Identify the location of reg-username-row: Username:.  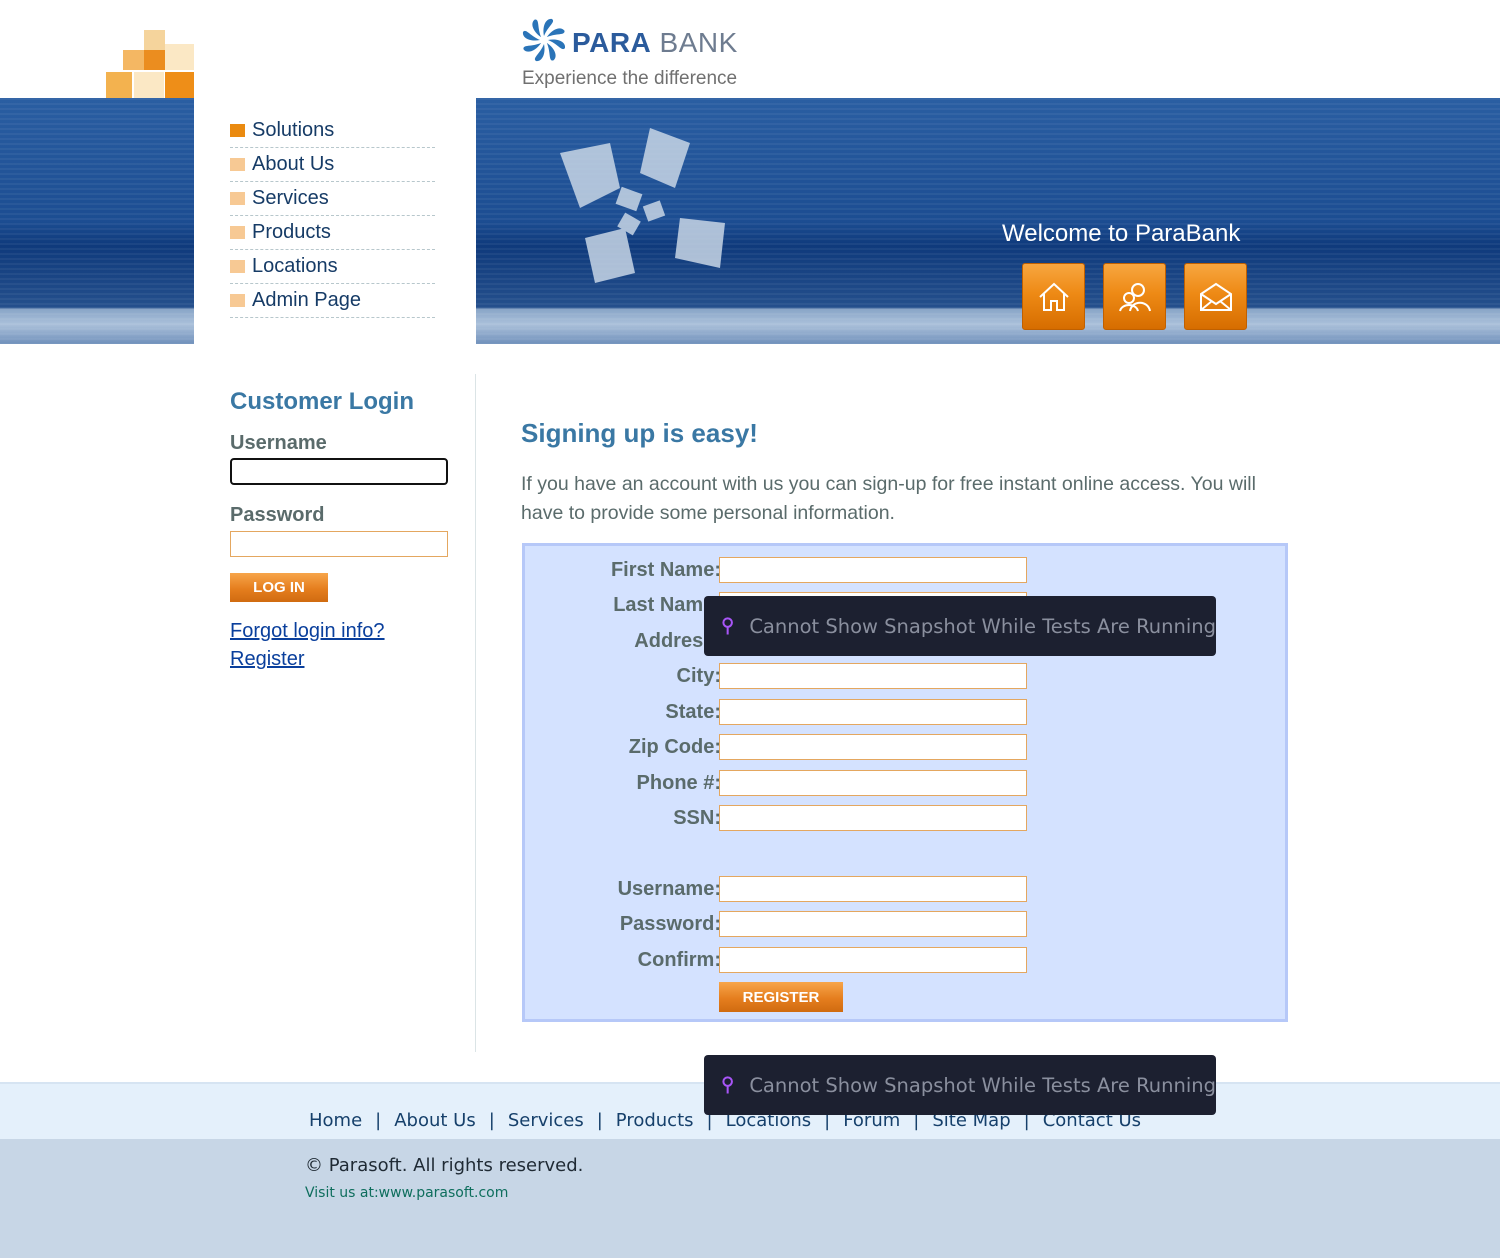
(785, 891).